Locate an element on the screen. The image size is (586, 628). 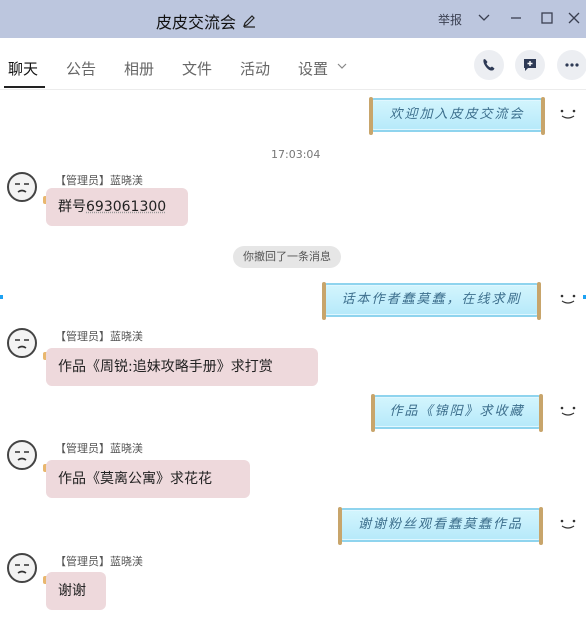
outgoing-message: 谢谢粉丝观看蠢莫蠢作品 is located at coordinates (440, 525).